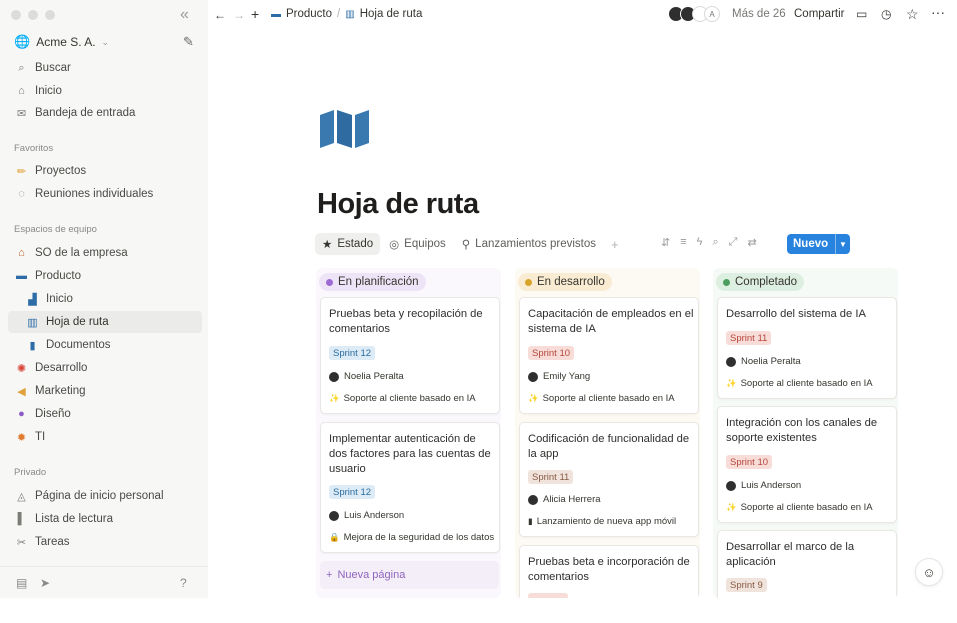  I want to click on sort-icon: ⇵, so click(665, 242).